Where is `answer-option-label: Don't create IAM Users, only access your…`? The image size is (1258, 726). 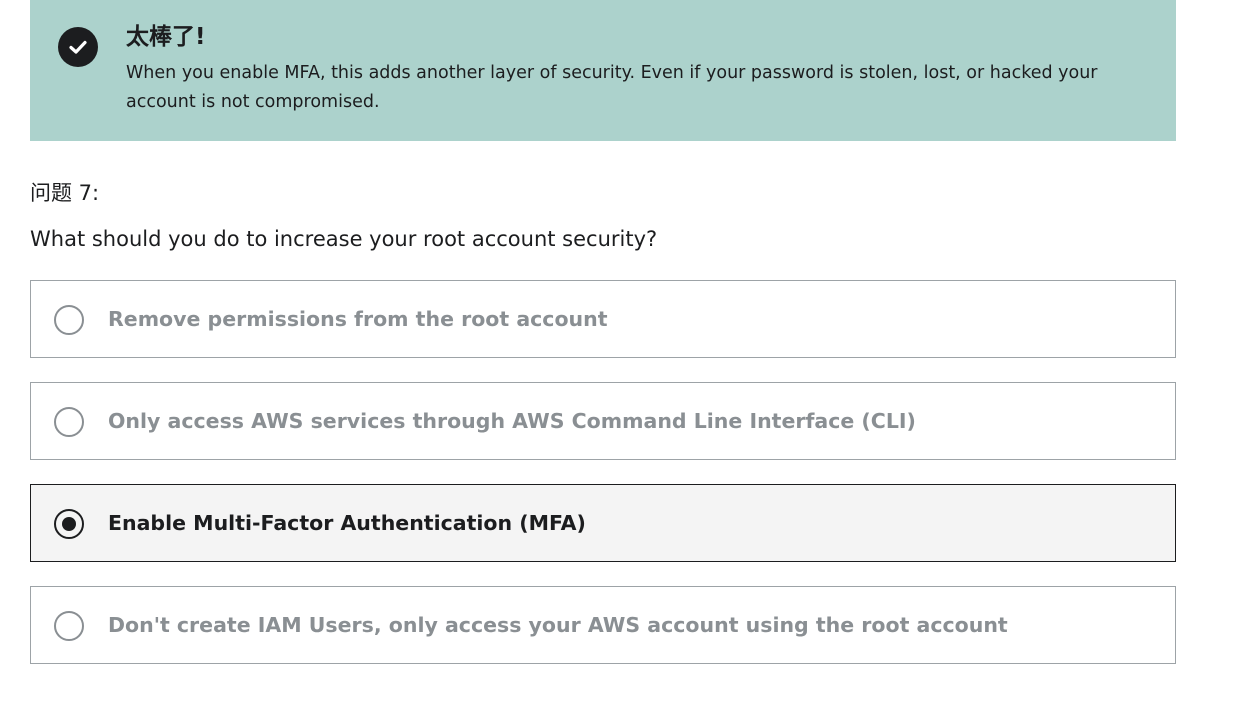
answer-option-label: Don't create IAM Users, only access your… is located at coordinates (558, 625).